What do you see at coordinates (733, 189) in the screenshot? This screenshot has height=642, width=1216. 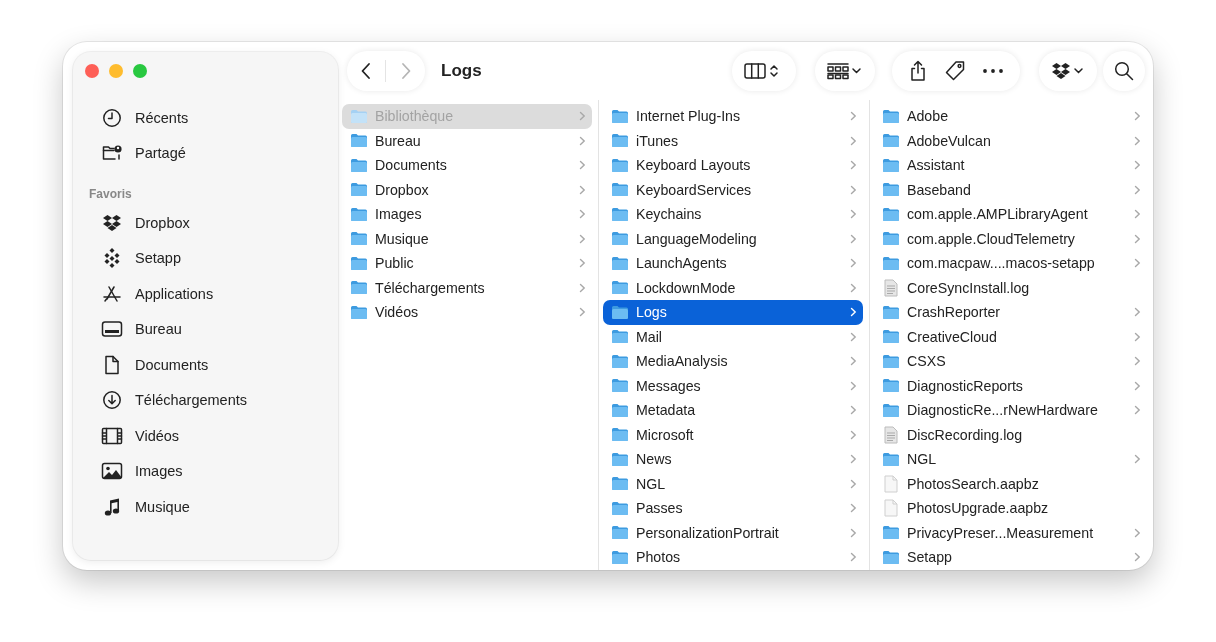 I see `folder-row: KeyboardServices` at bounding box center [733, 189].